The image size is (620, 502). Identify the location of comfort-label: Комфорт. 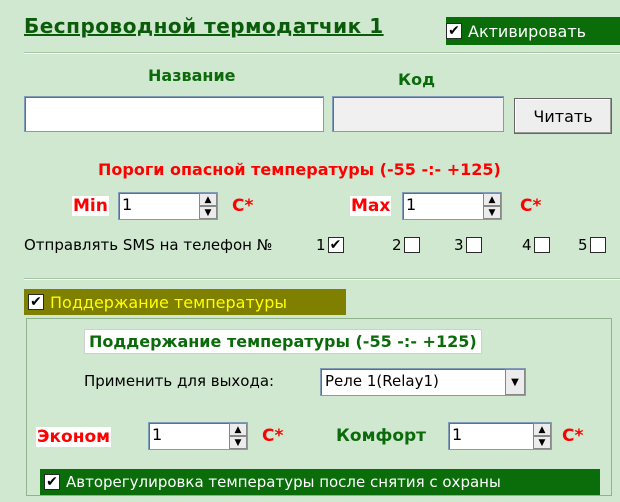
(381, 436).